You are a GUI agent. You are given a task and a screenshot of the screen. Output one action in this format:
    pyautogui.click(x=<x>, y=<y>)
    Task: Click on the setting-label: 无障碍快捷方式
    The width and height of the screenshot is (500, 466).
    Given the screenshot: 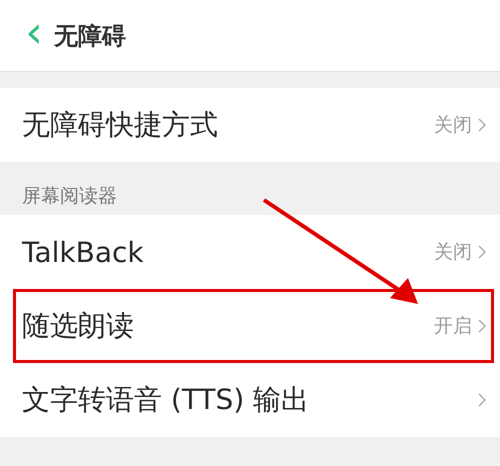 What is the action you would take?
    pyautogui.click(x=120, y=125)
    